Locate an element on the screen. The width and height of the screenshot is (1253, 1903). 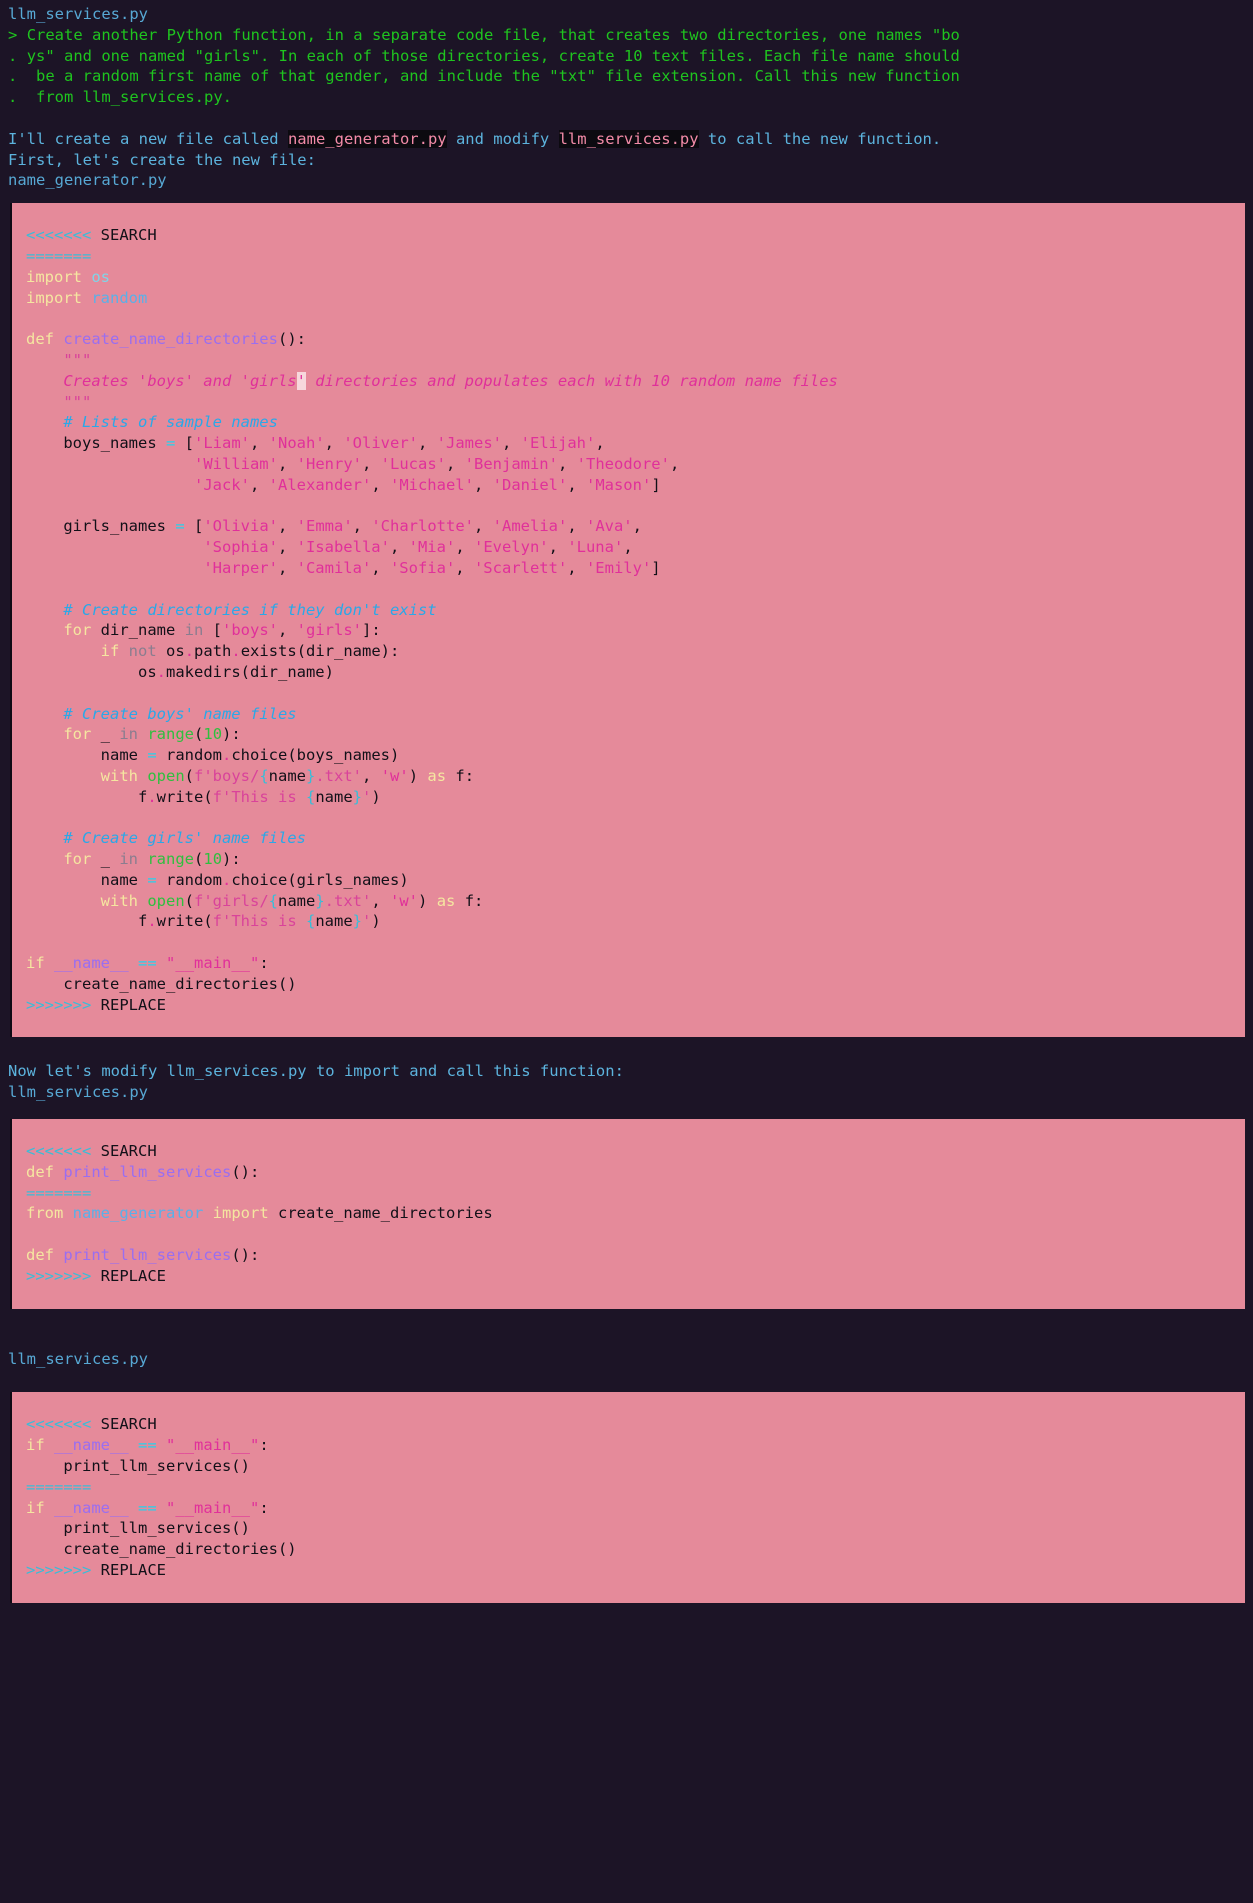
replace-marker-glyphs-1: >>>>>>> is located at coordinates (59, 1004).